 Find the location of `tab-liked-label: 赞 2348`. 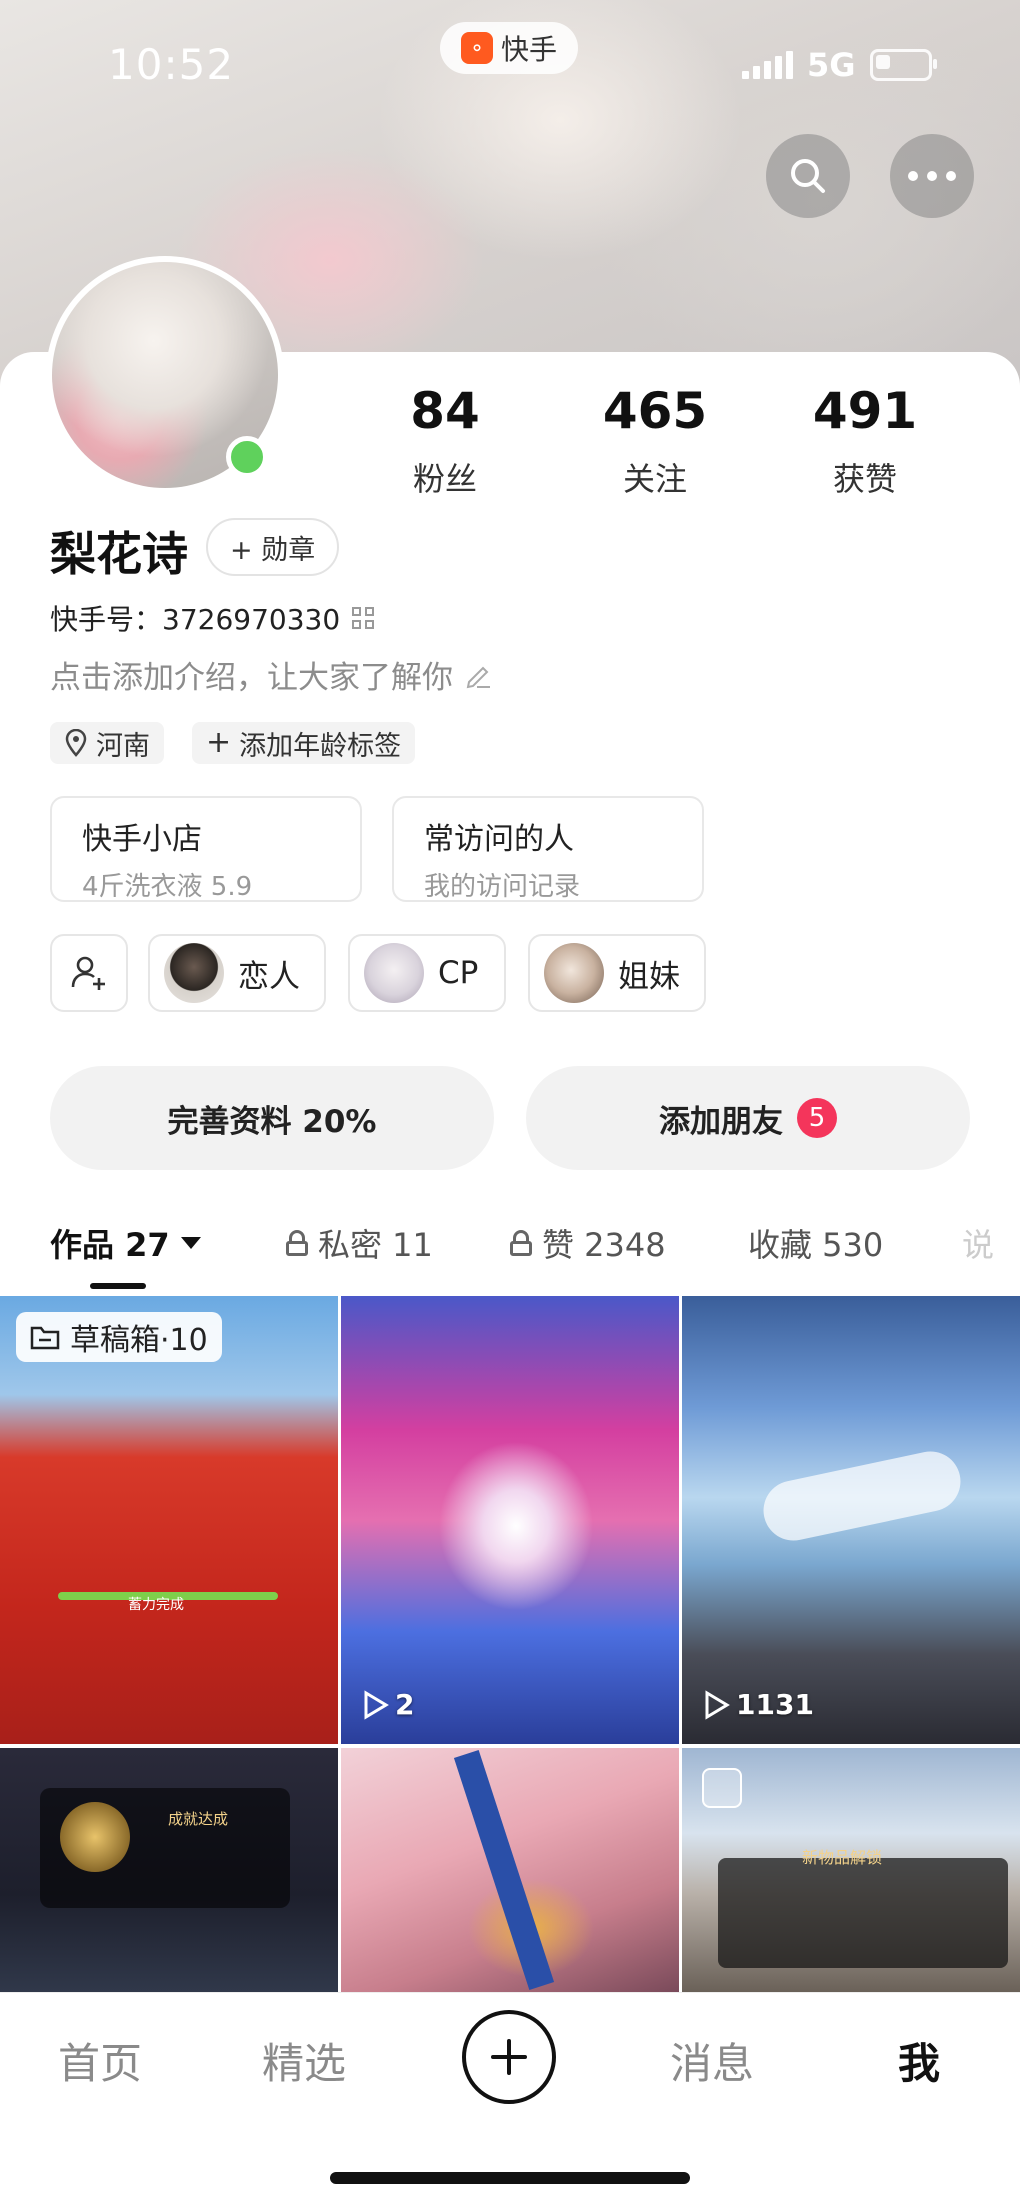

tab-liked-label: 赞 2348 is located at coordinates (604, 1245).